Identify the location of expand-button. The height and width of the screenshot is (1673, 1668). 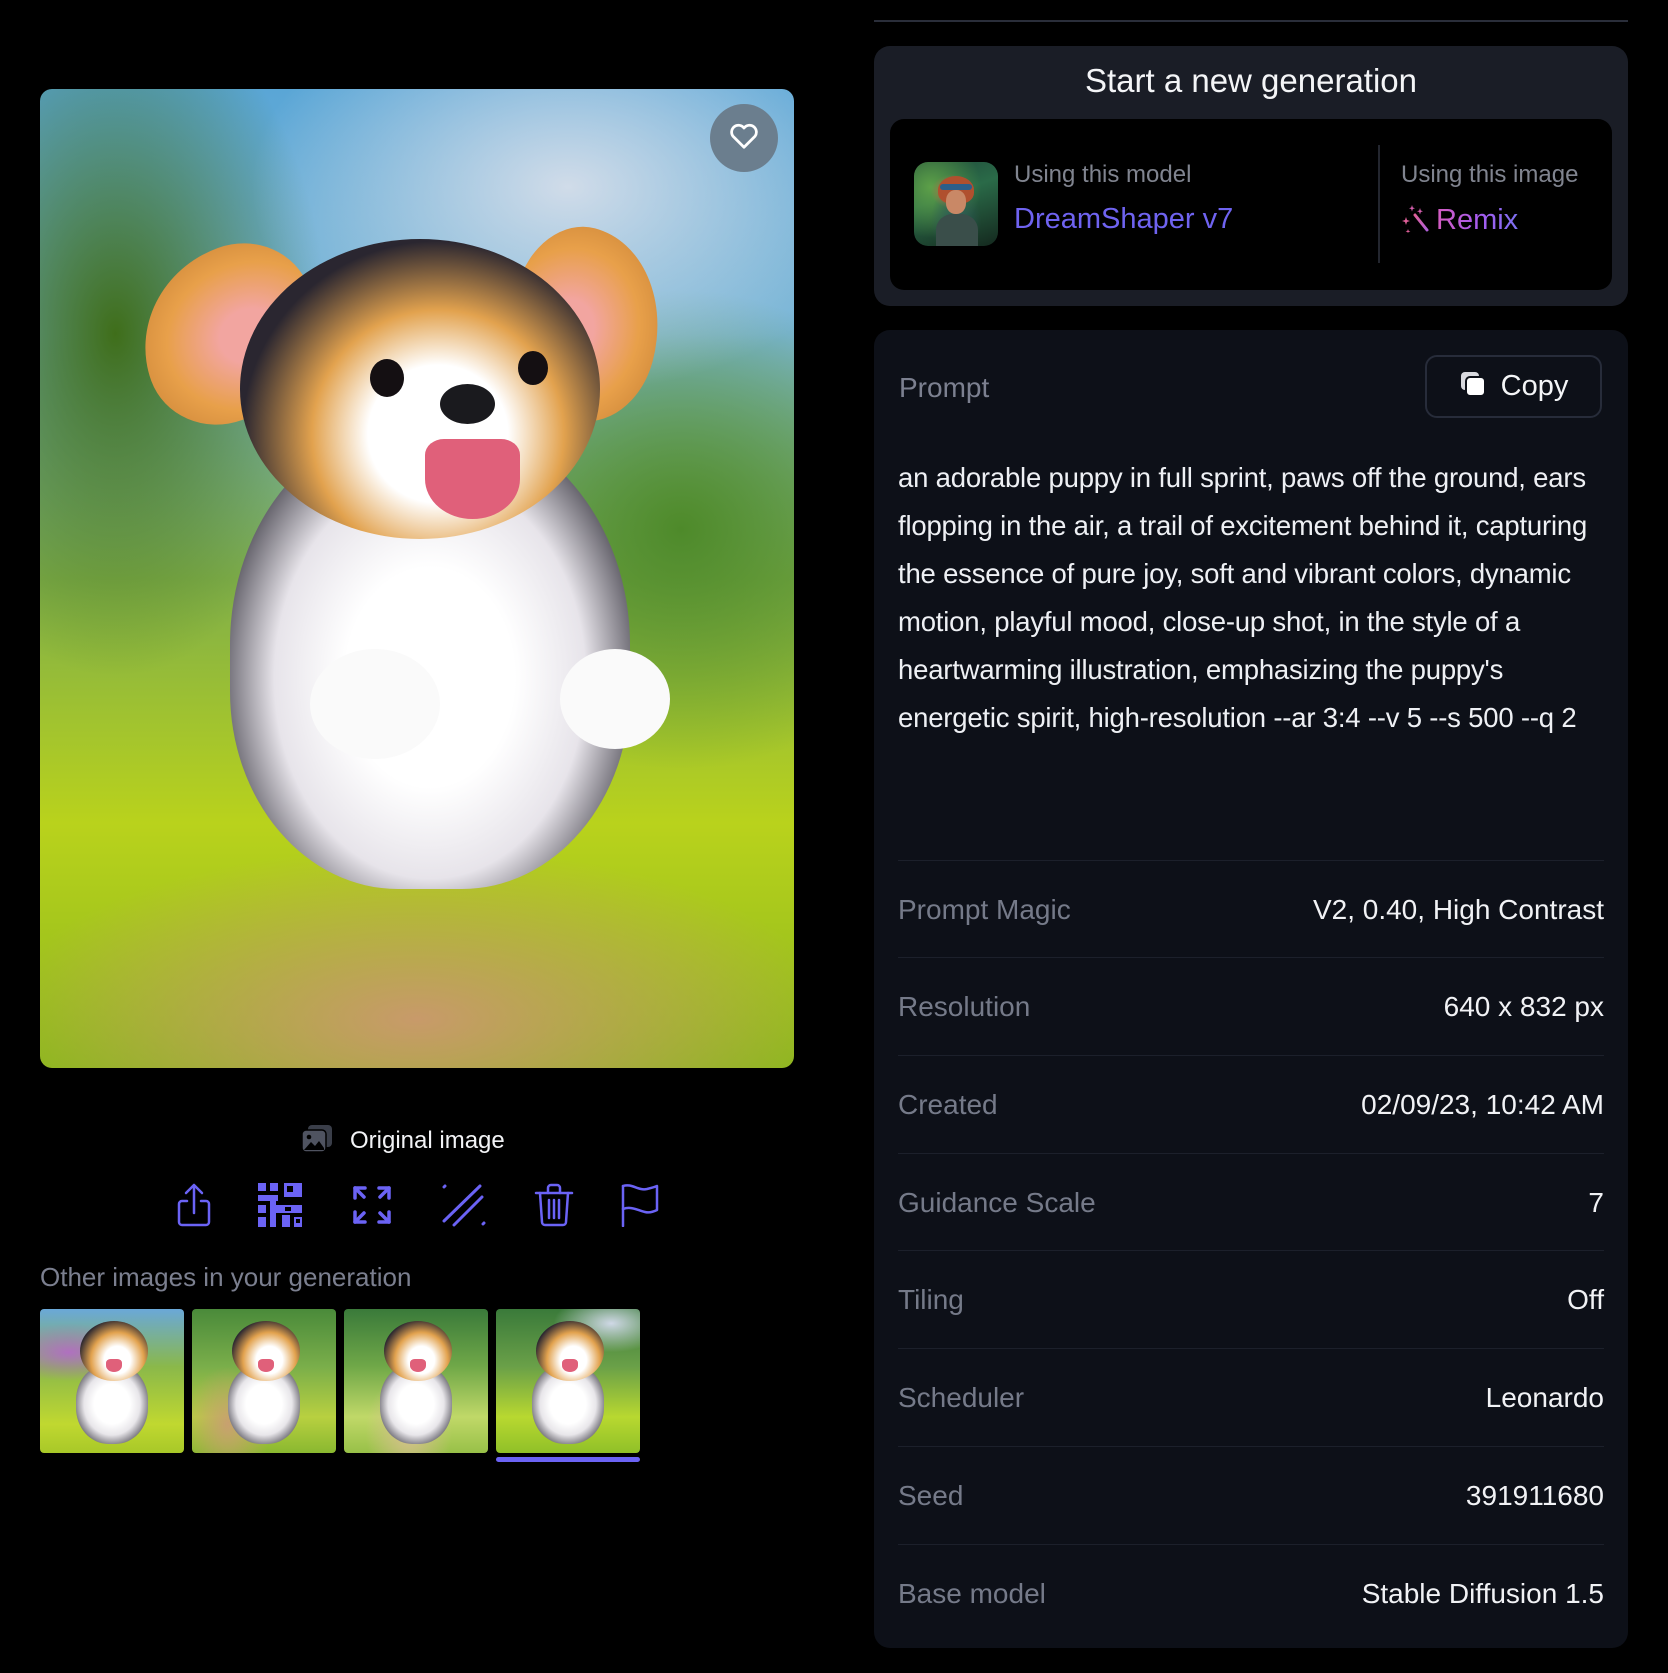
(372, 1207).